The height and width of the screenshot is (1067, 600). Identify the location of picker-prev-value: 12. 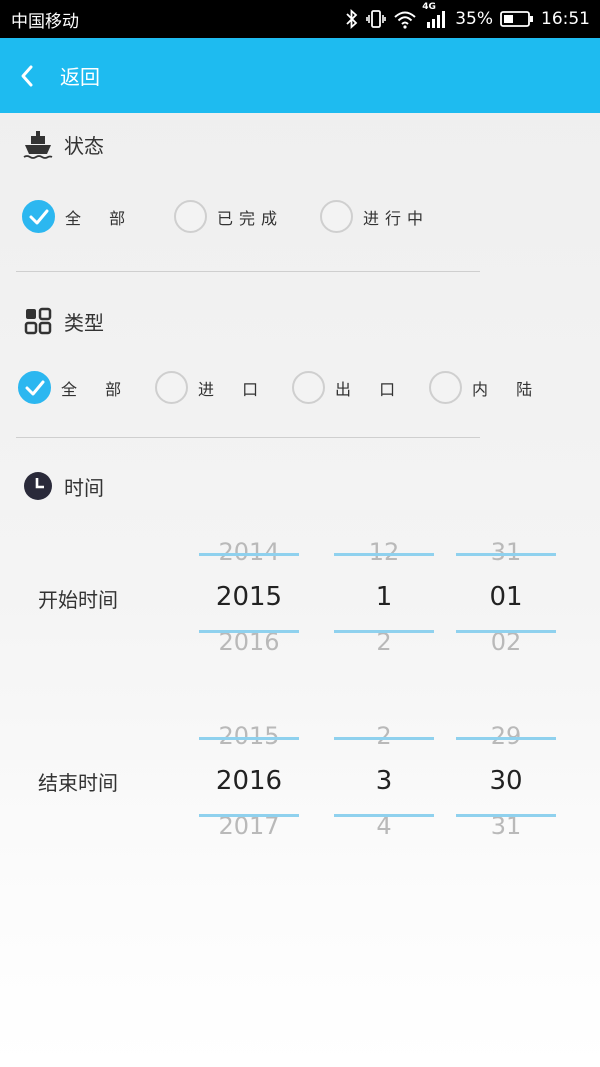
(384, 552).